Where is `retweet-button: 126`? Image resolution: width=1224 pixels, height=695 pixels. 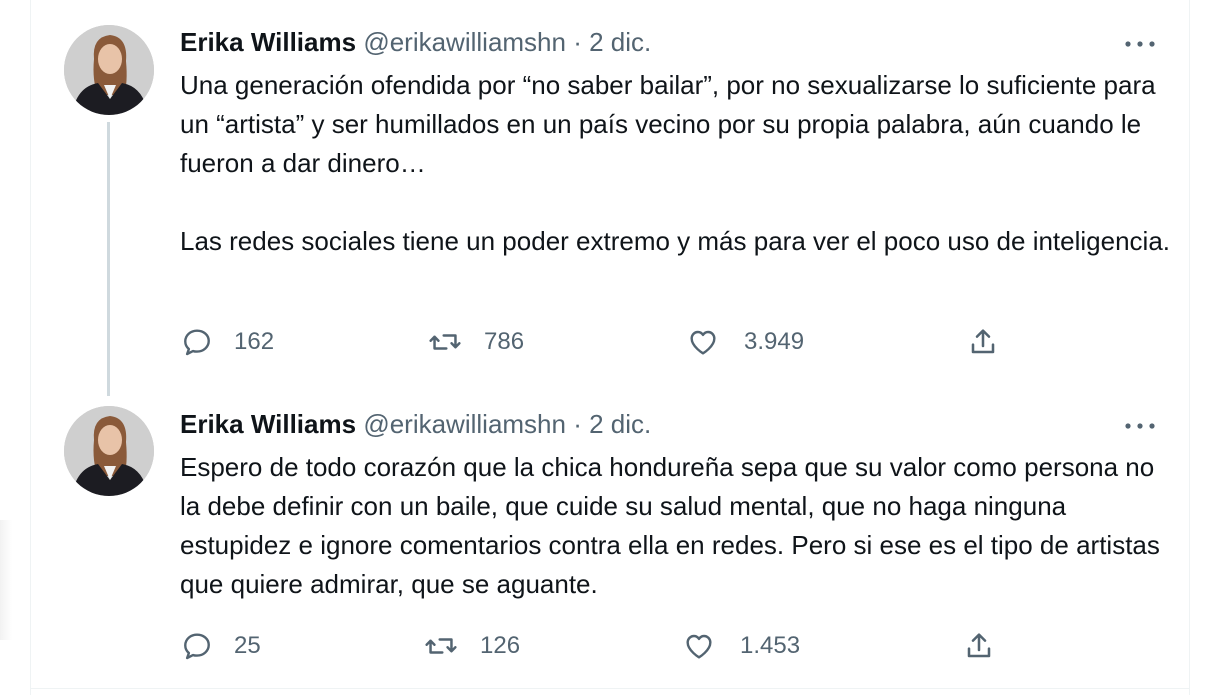 retweet-button: 126 is located at coordinates (472, 646).